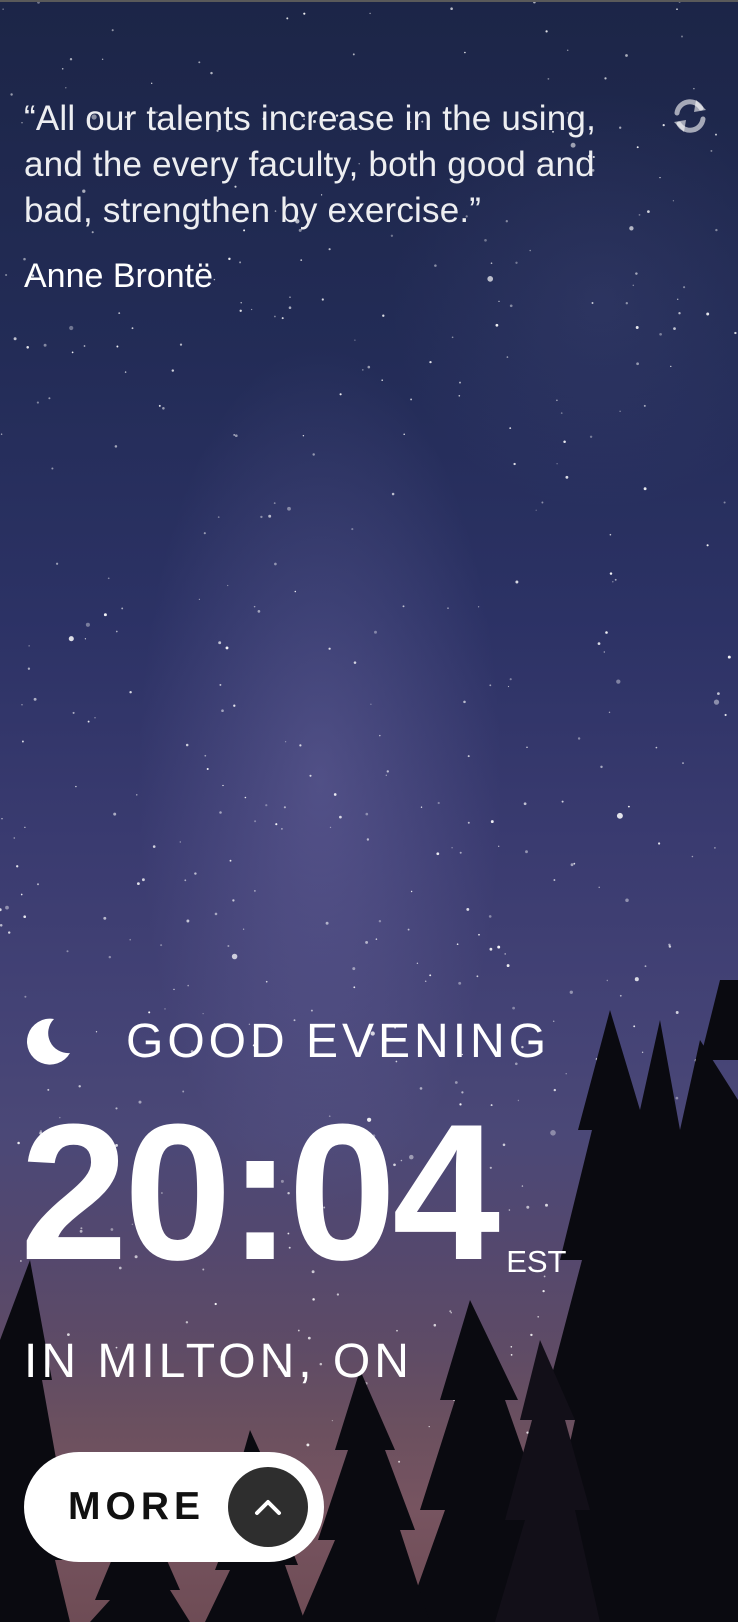 This screenshot has width=738, height=1622. I want to click on location-text: IN MILTON, ON, so click(218, 1361).